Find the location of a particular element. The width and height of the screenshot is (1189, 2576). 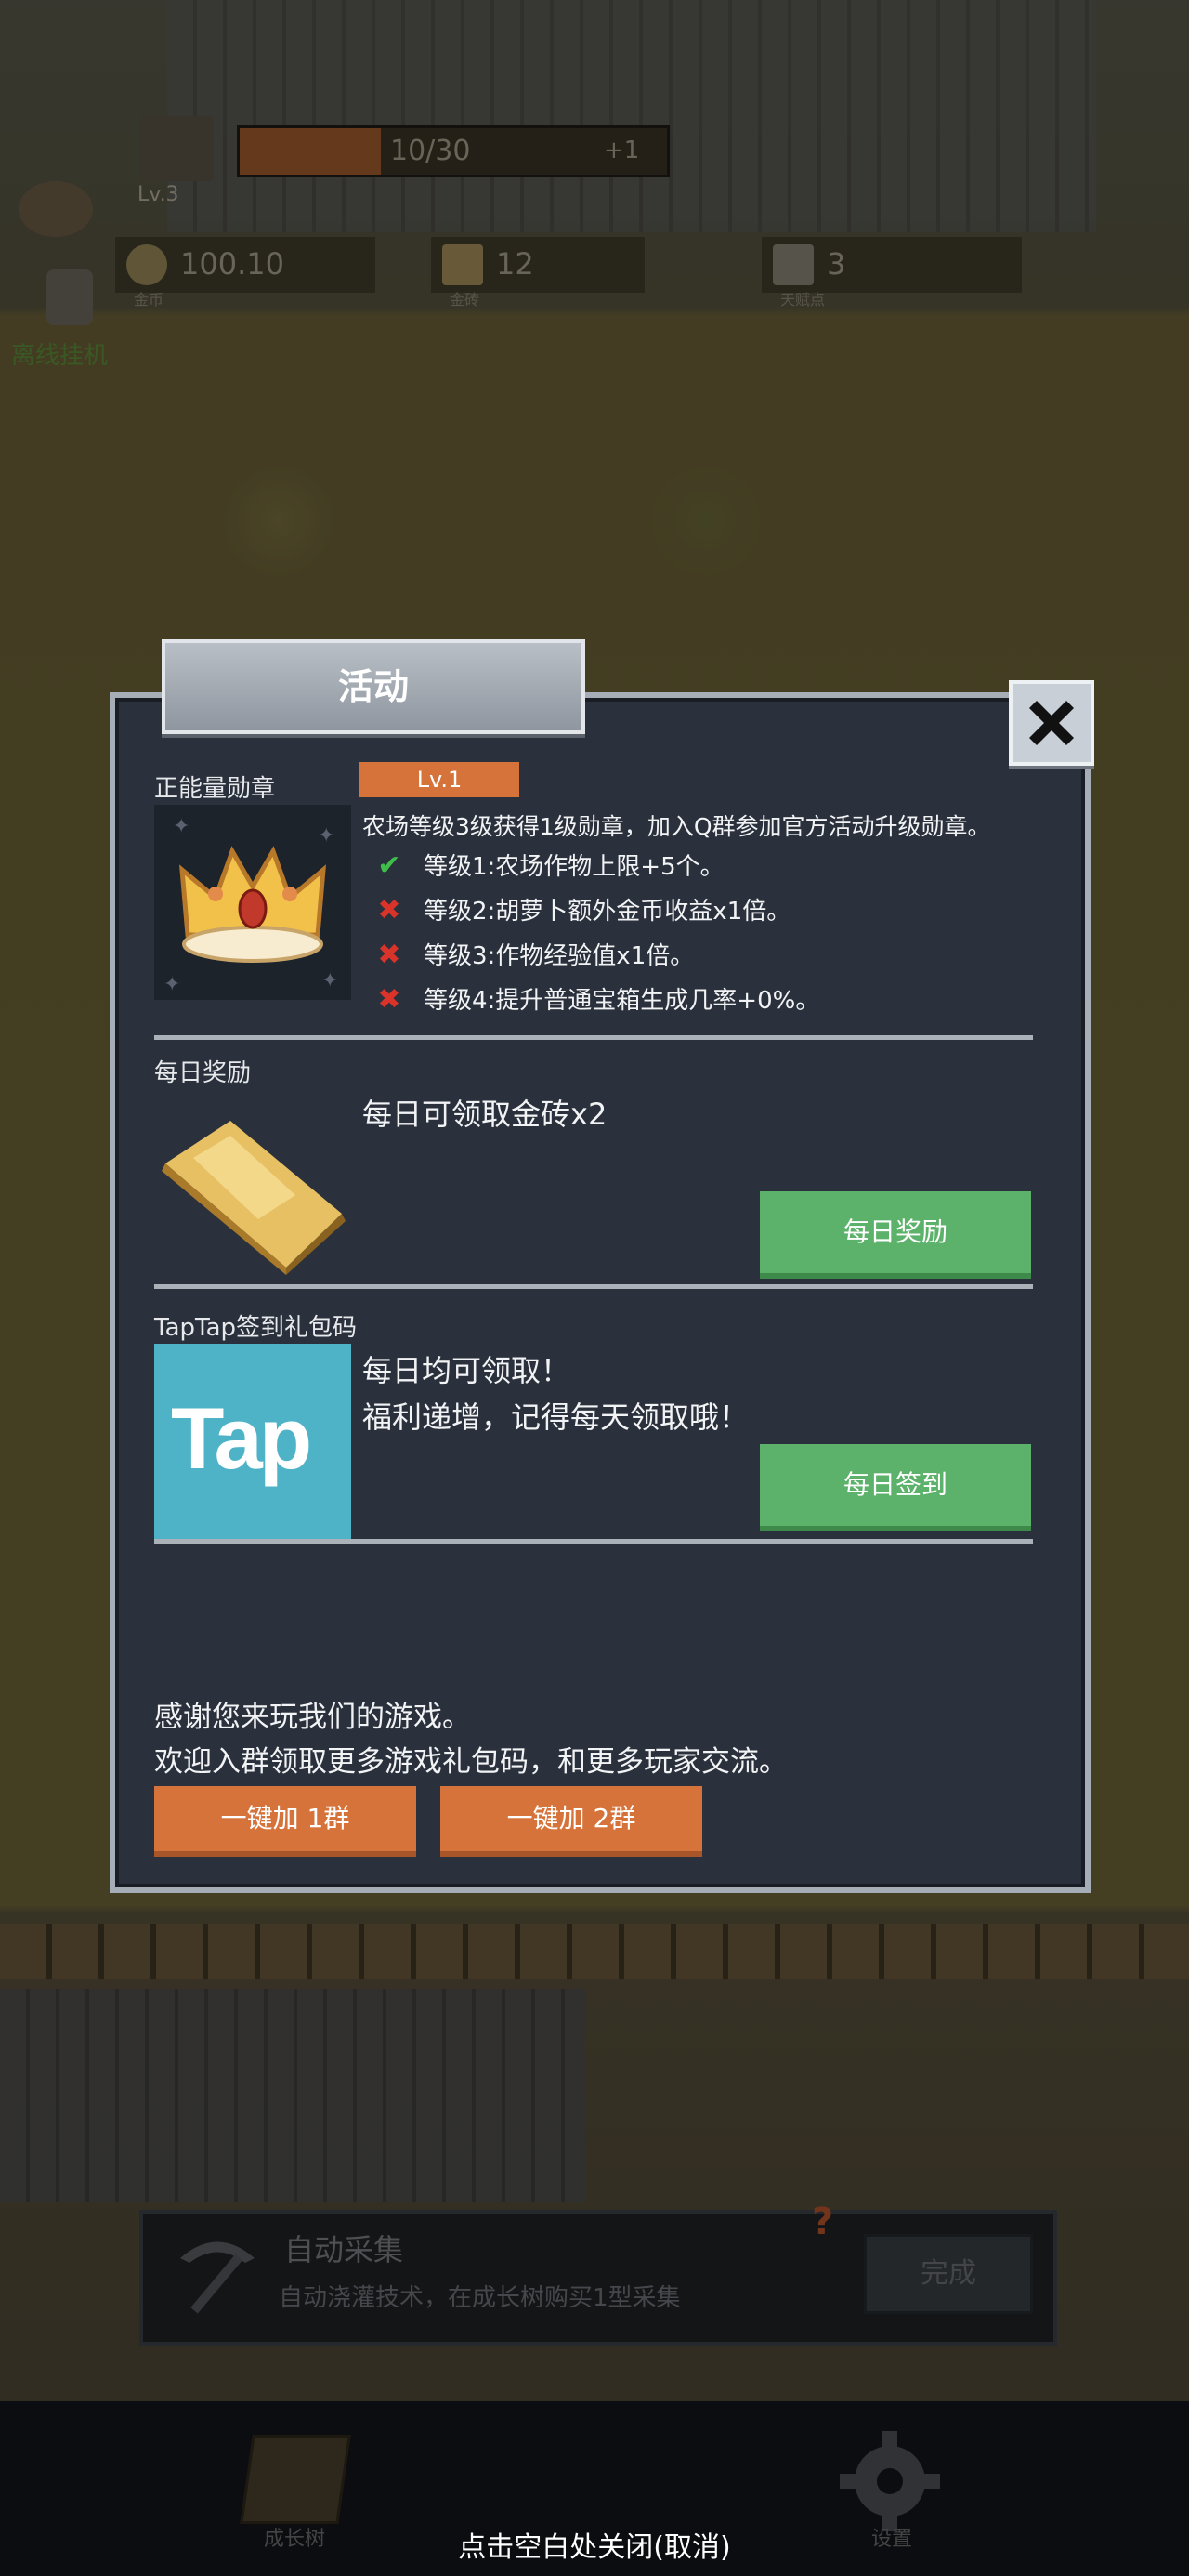

close-button is located at coordinates (1051, 723).